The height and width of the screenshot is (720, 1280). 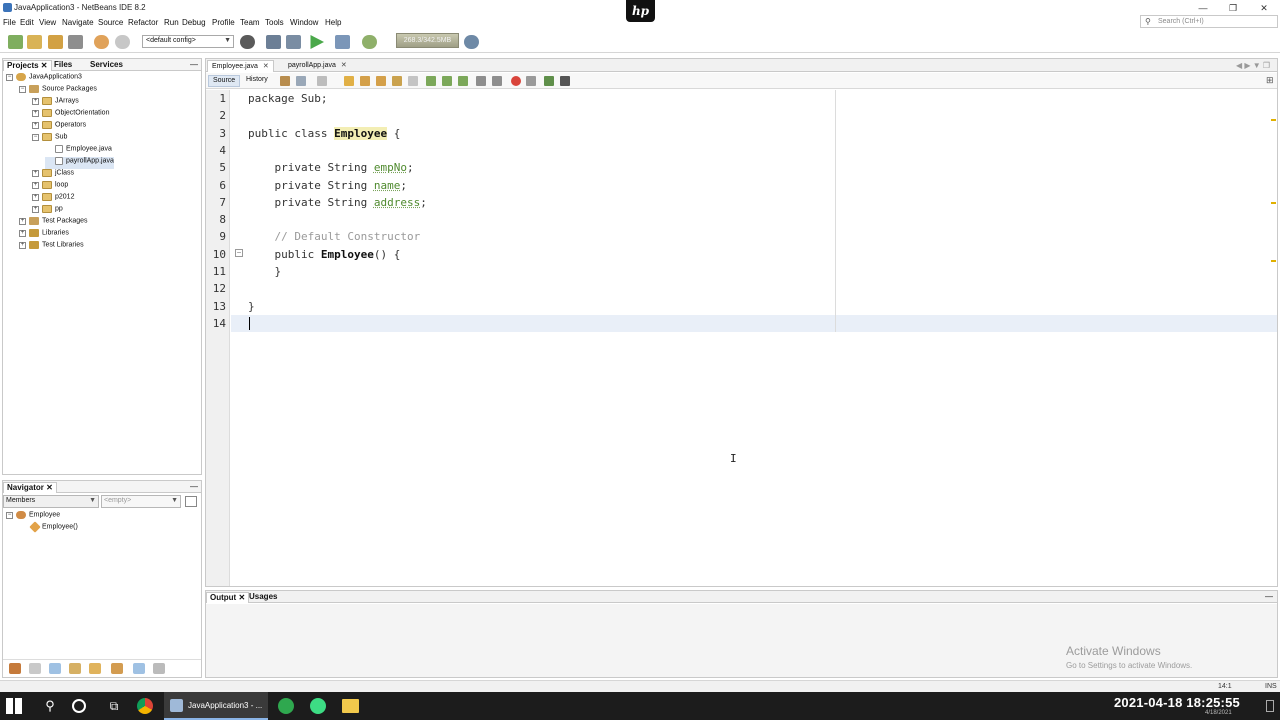 I want to click on shift-right-icon, so click(x=497, y=81).